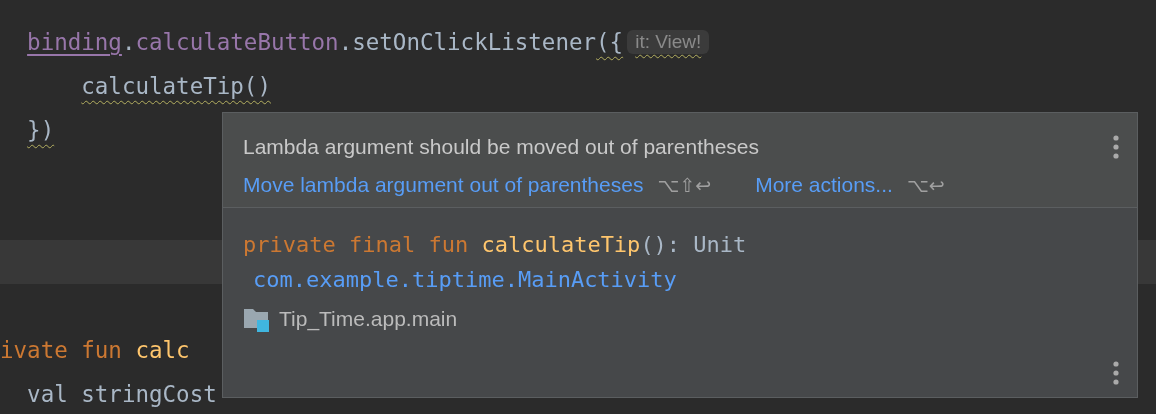 The width and height of the screenshot is (1156, 414). I want to click on folder-icon, so click(257, 319).